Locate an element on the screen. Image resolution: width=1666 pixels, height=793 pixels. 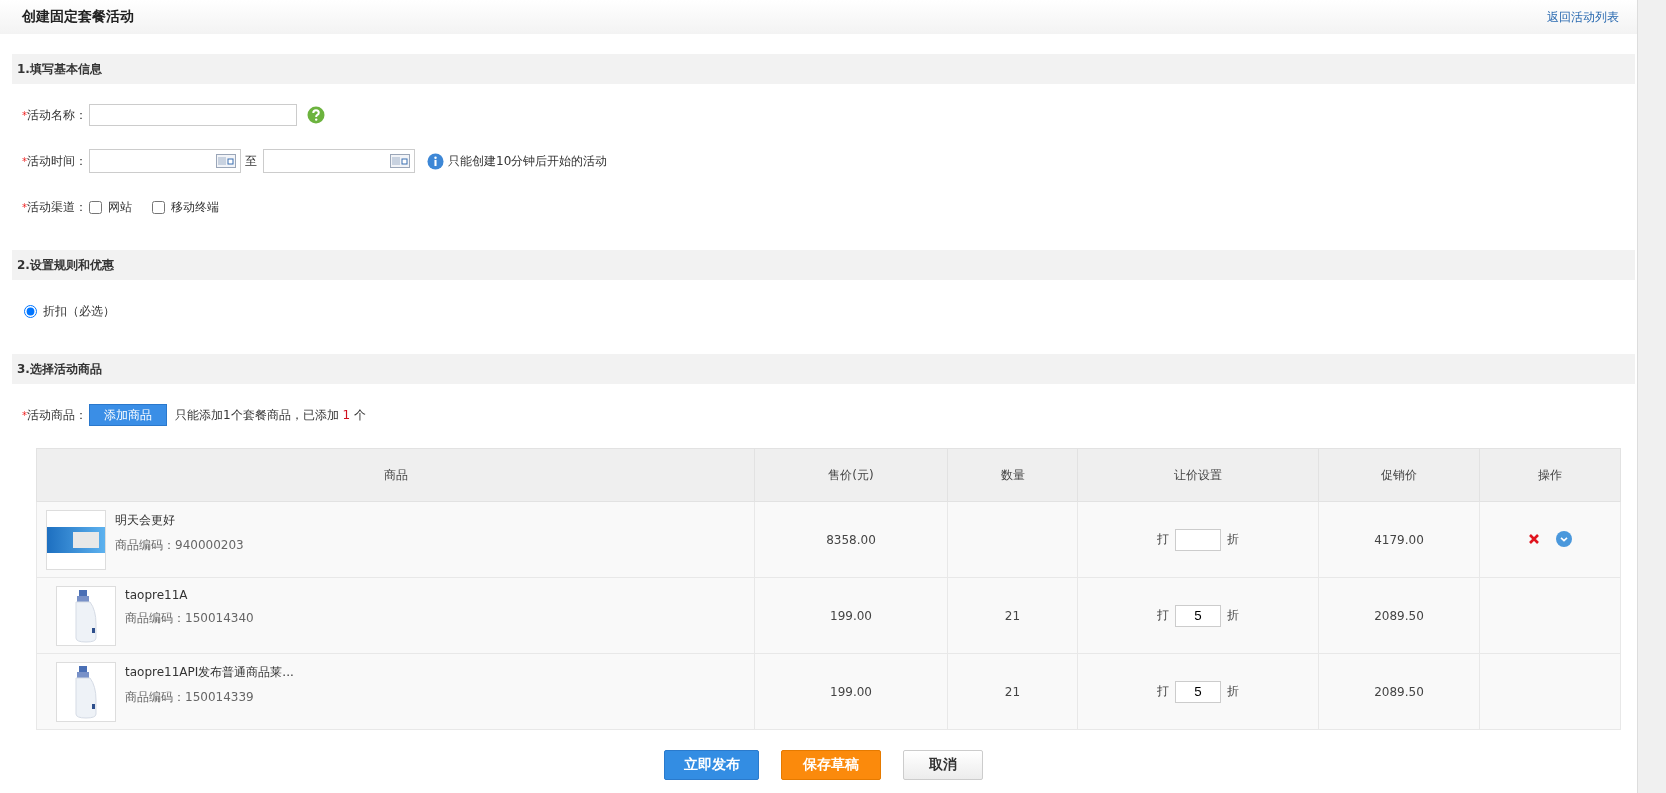
checkbox-label: 网站 is located at coordinates (120, 207).